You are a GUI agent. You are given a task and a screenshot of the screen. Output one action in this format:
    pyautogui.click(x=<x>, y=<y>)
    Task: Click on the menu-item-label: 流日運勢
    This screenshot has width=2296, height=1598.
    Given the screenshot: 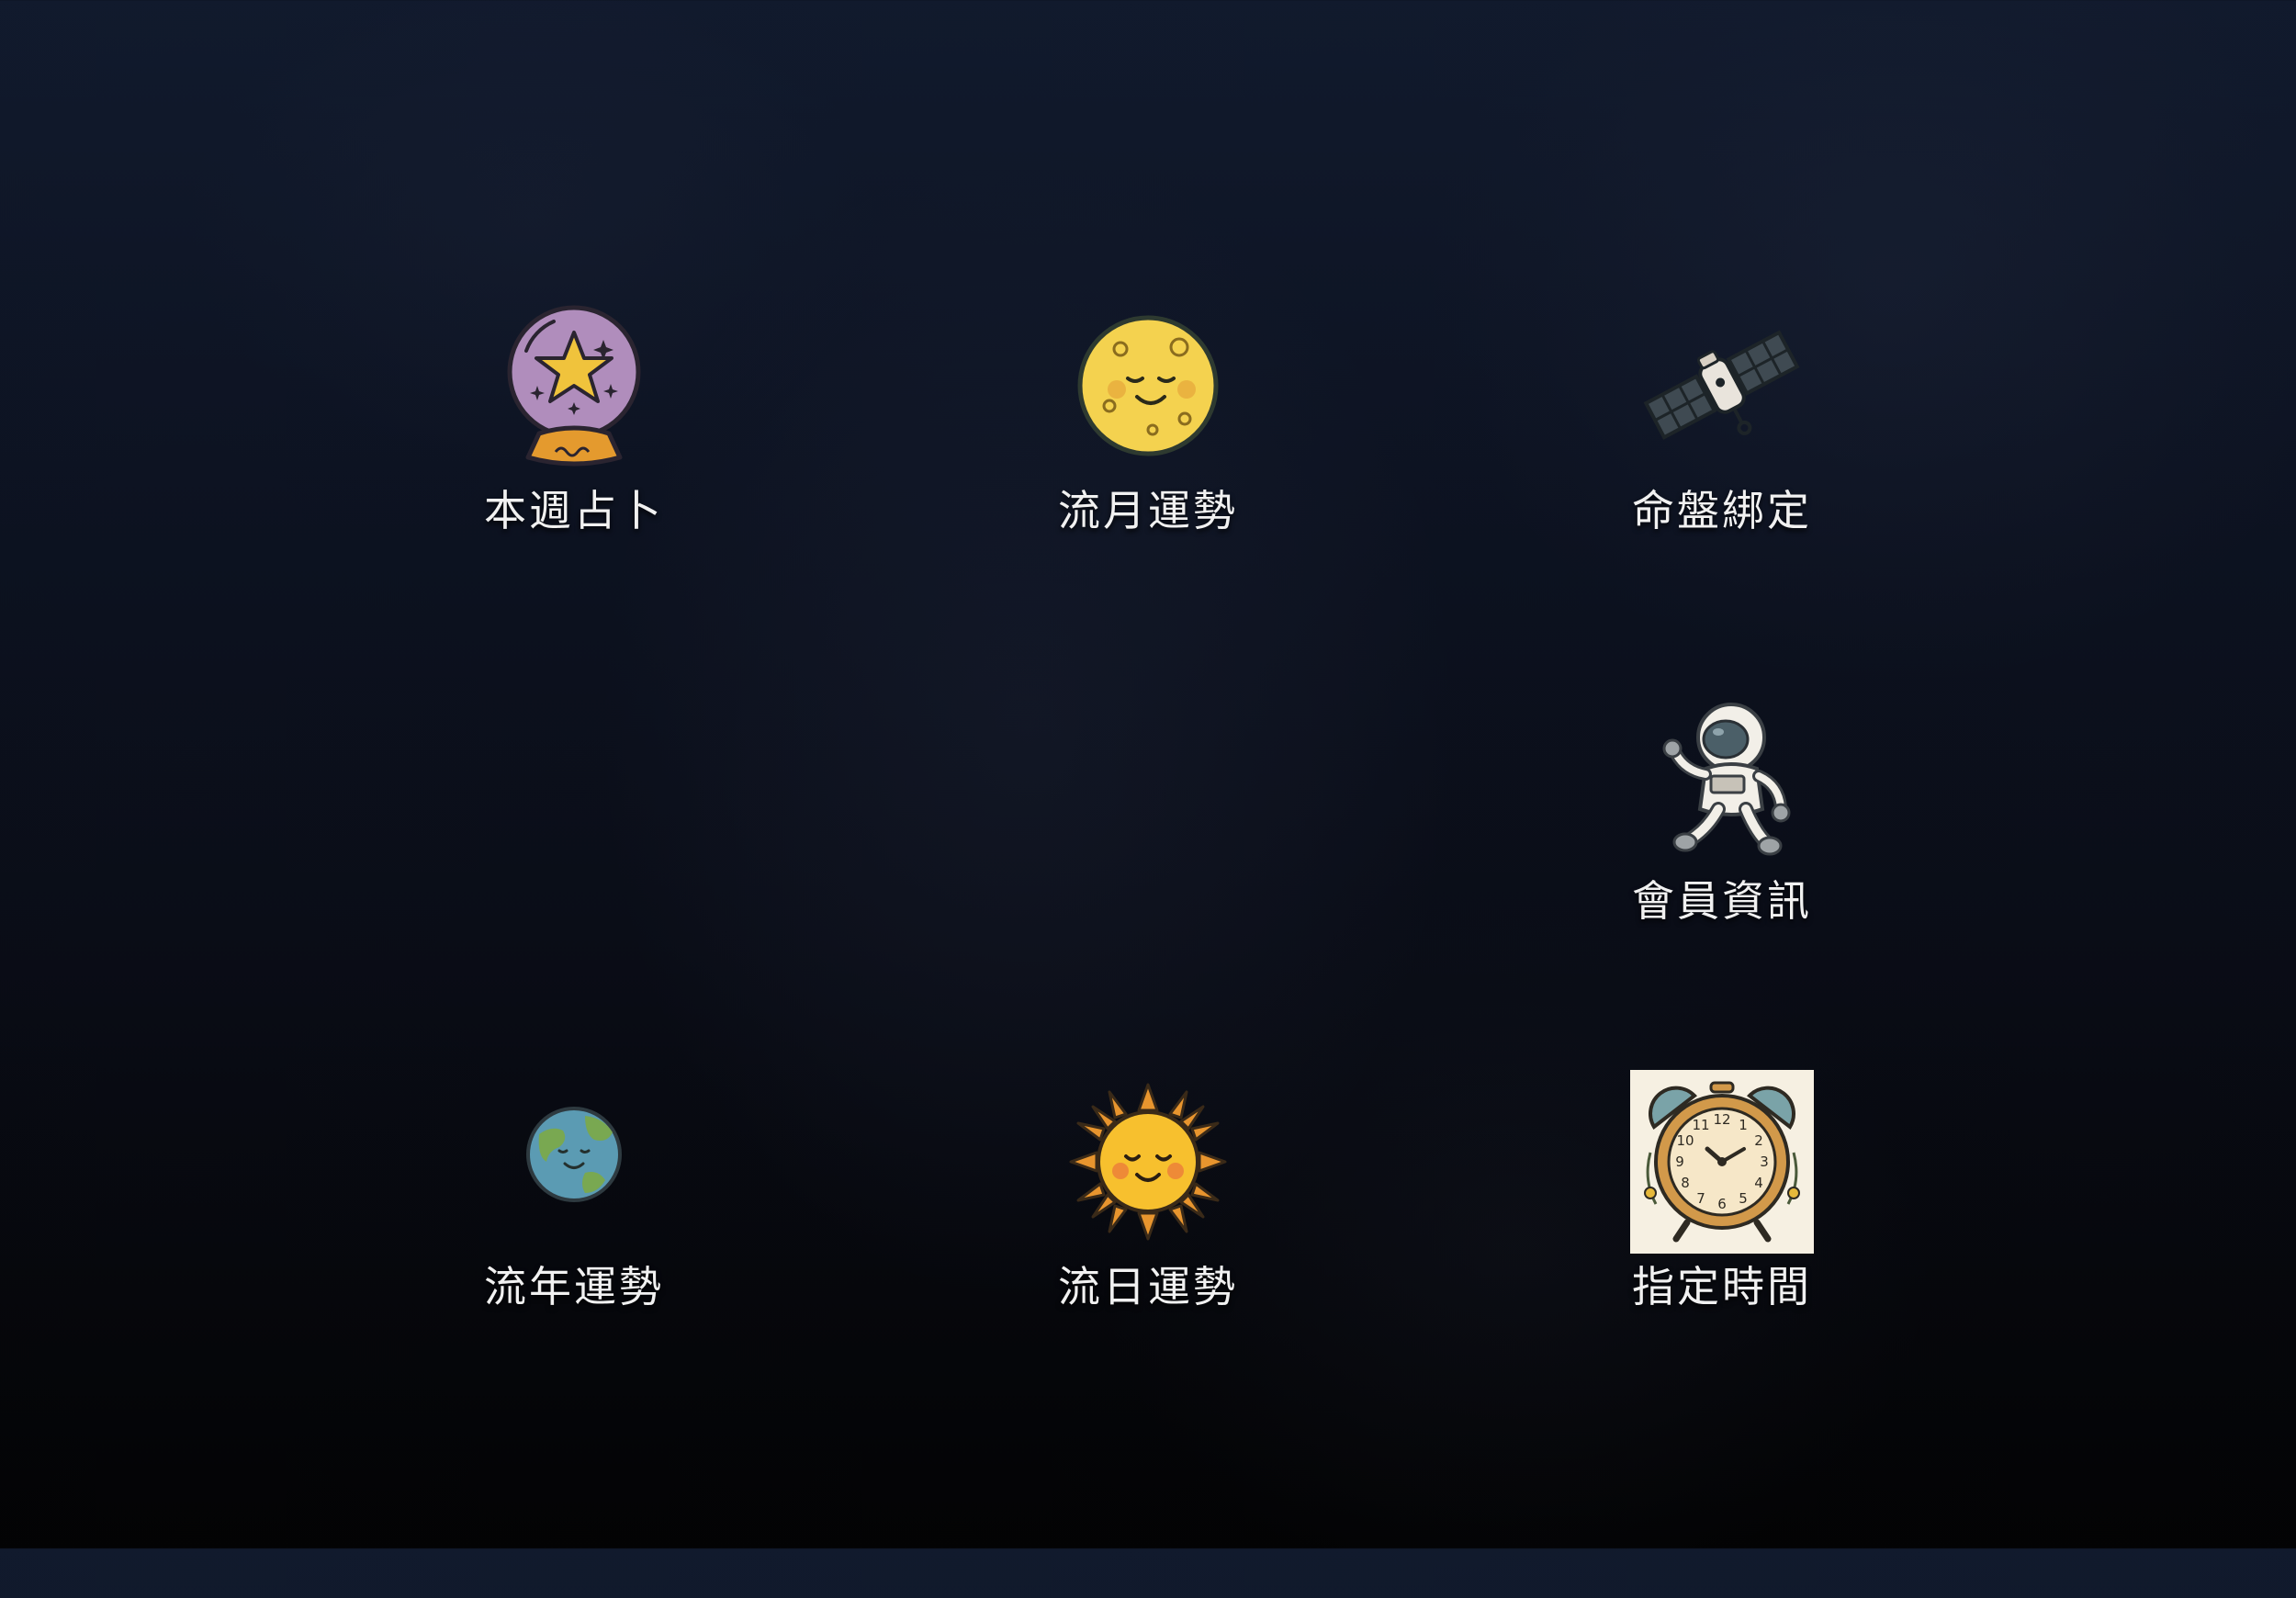 What is the action you would take?
    pyautogui.click(x=1148, y=1287)
    